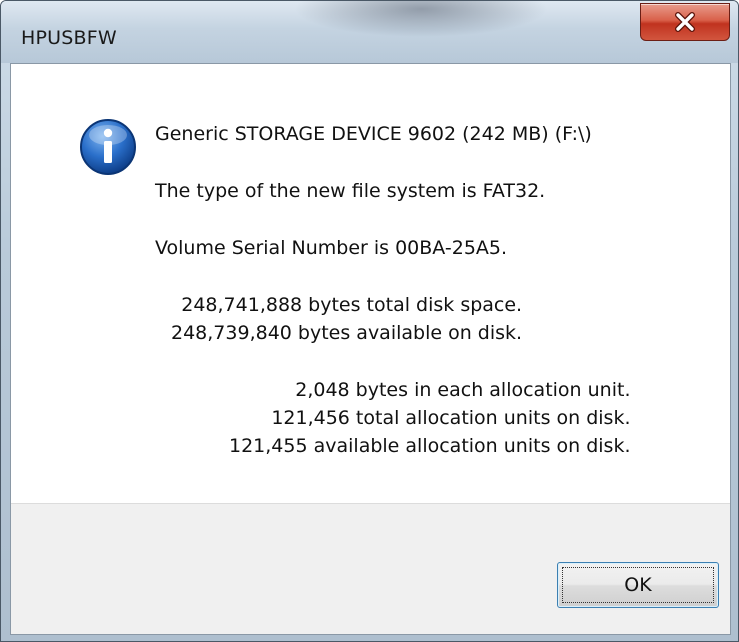 The image size is (739, 642). Describe the element at coordinates (352, 305) in the screenshot. I see `total-space-line: 248,741,888 bytes total disk space.` at that location.